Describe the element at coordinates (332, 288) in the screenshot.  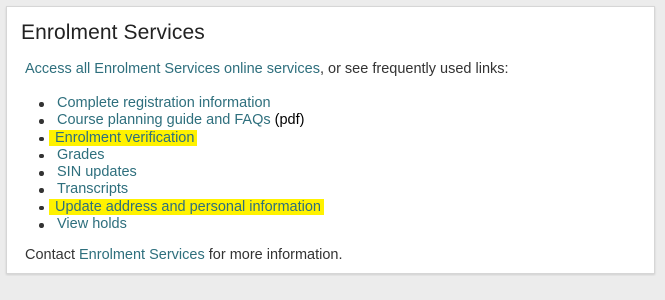
I see `page-background-strip` at that location.